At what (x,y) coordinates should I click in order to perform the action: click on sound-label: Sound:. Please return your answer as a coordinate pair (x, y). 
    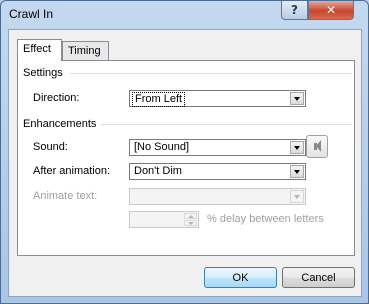
    Looking at the image, I should click on (50, 147).